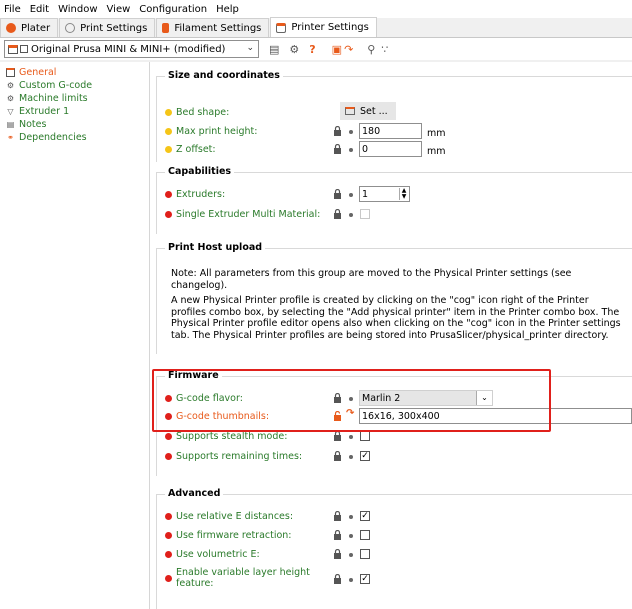 Image resolution: width=632 pixels, height=609 pixels. Describe the element at coordinates (200, 171) in the screenshot. I see `group-title: Capabilities` at that location.